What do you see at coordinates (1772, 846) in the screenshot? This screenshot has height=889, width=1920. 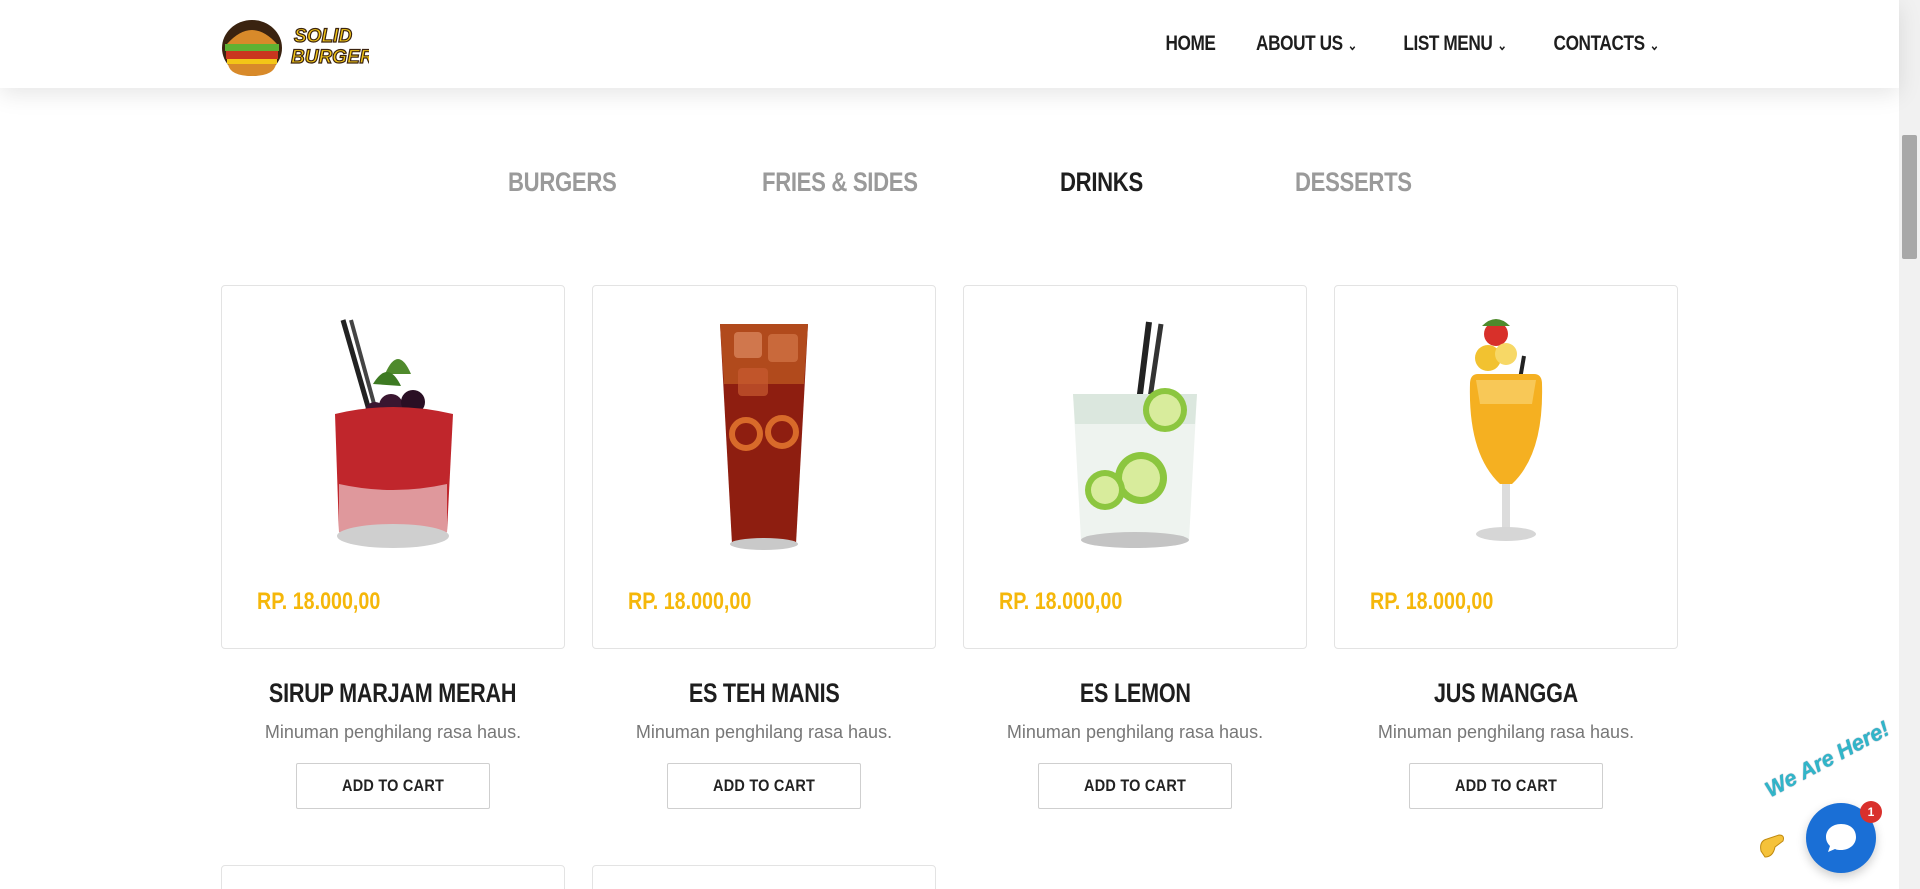 I see `waving-hand-icon` at bounding box center [1772, 846].